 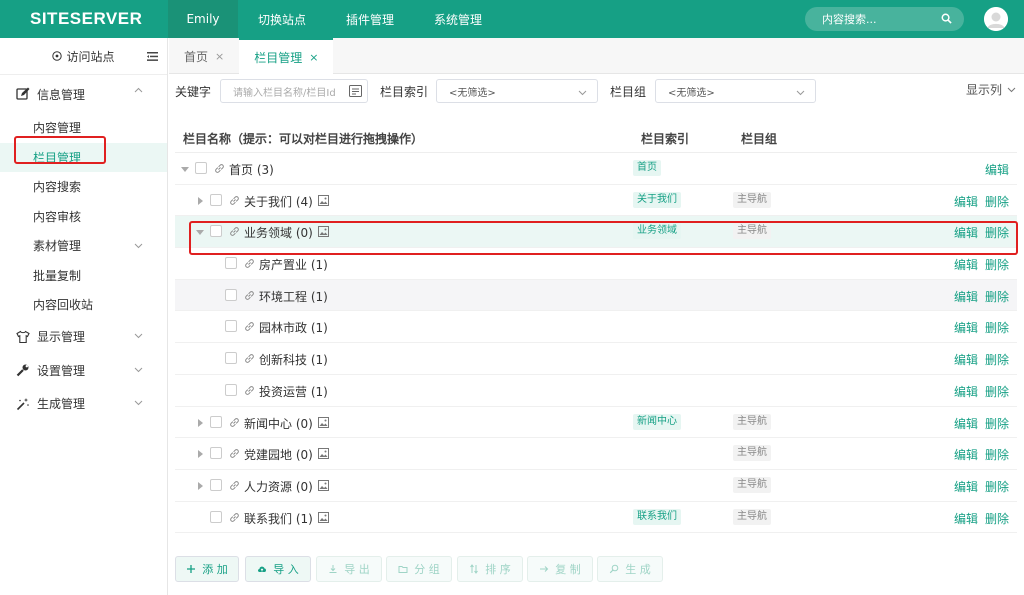 What do you see at coordinates (185, 169) in the screenshot?
I see `caret-down-icon` at bounding box center [185, 169].